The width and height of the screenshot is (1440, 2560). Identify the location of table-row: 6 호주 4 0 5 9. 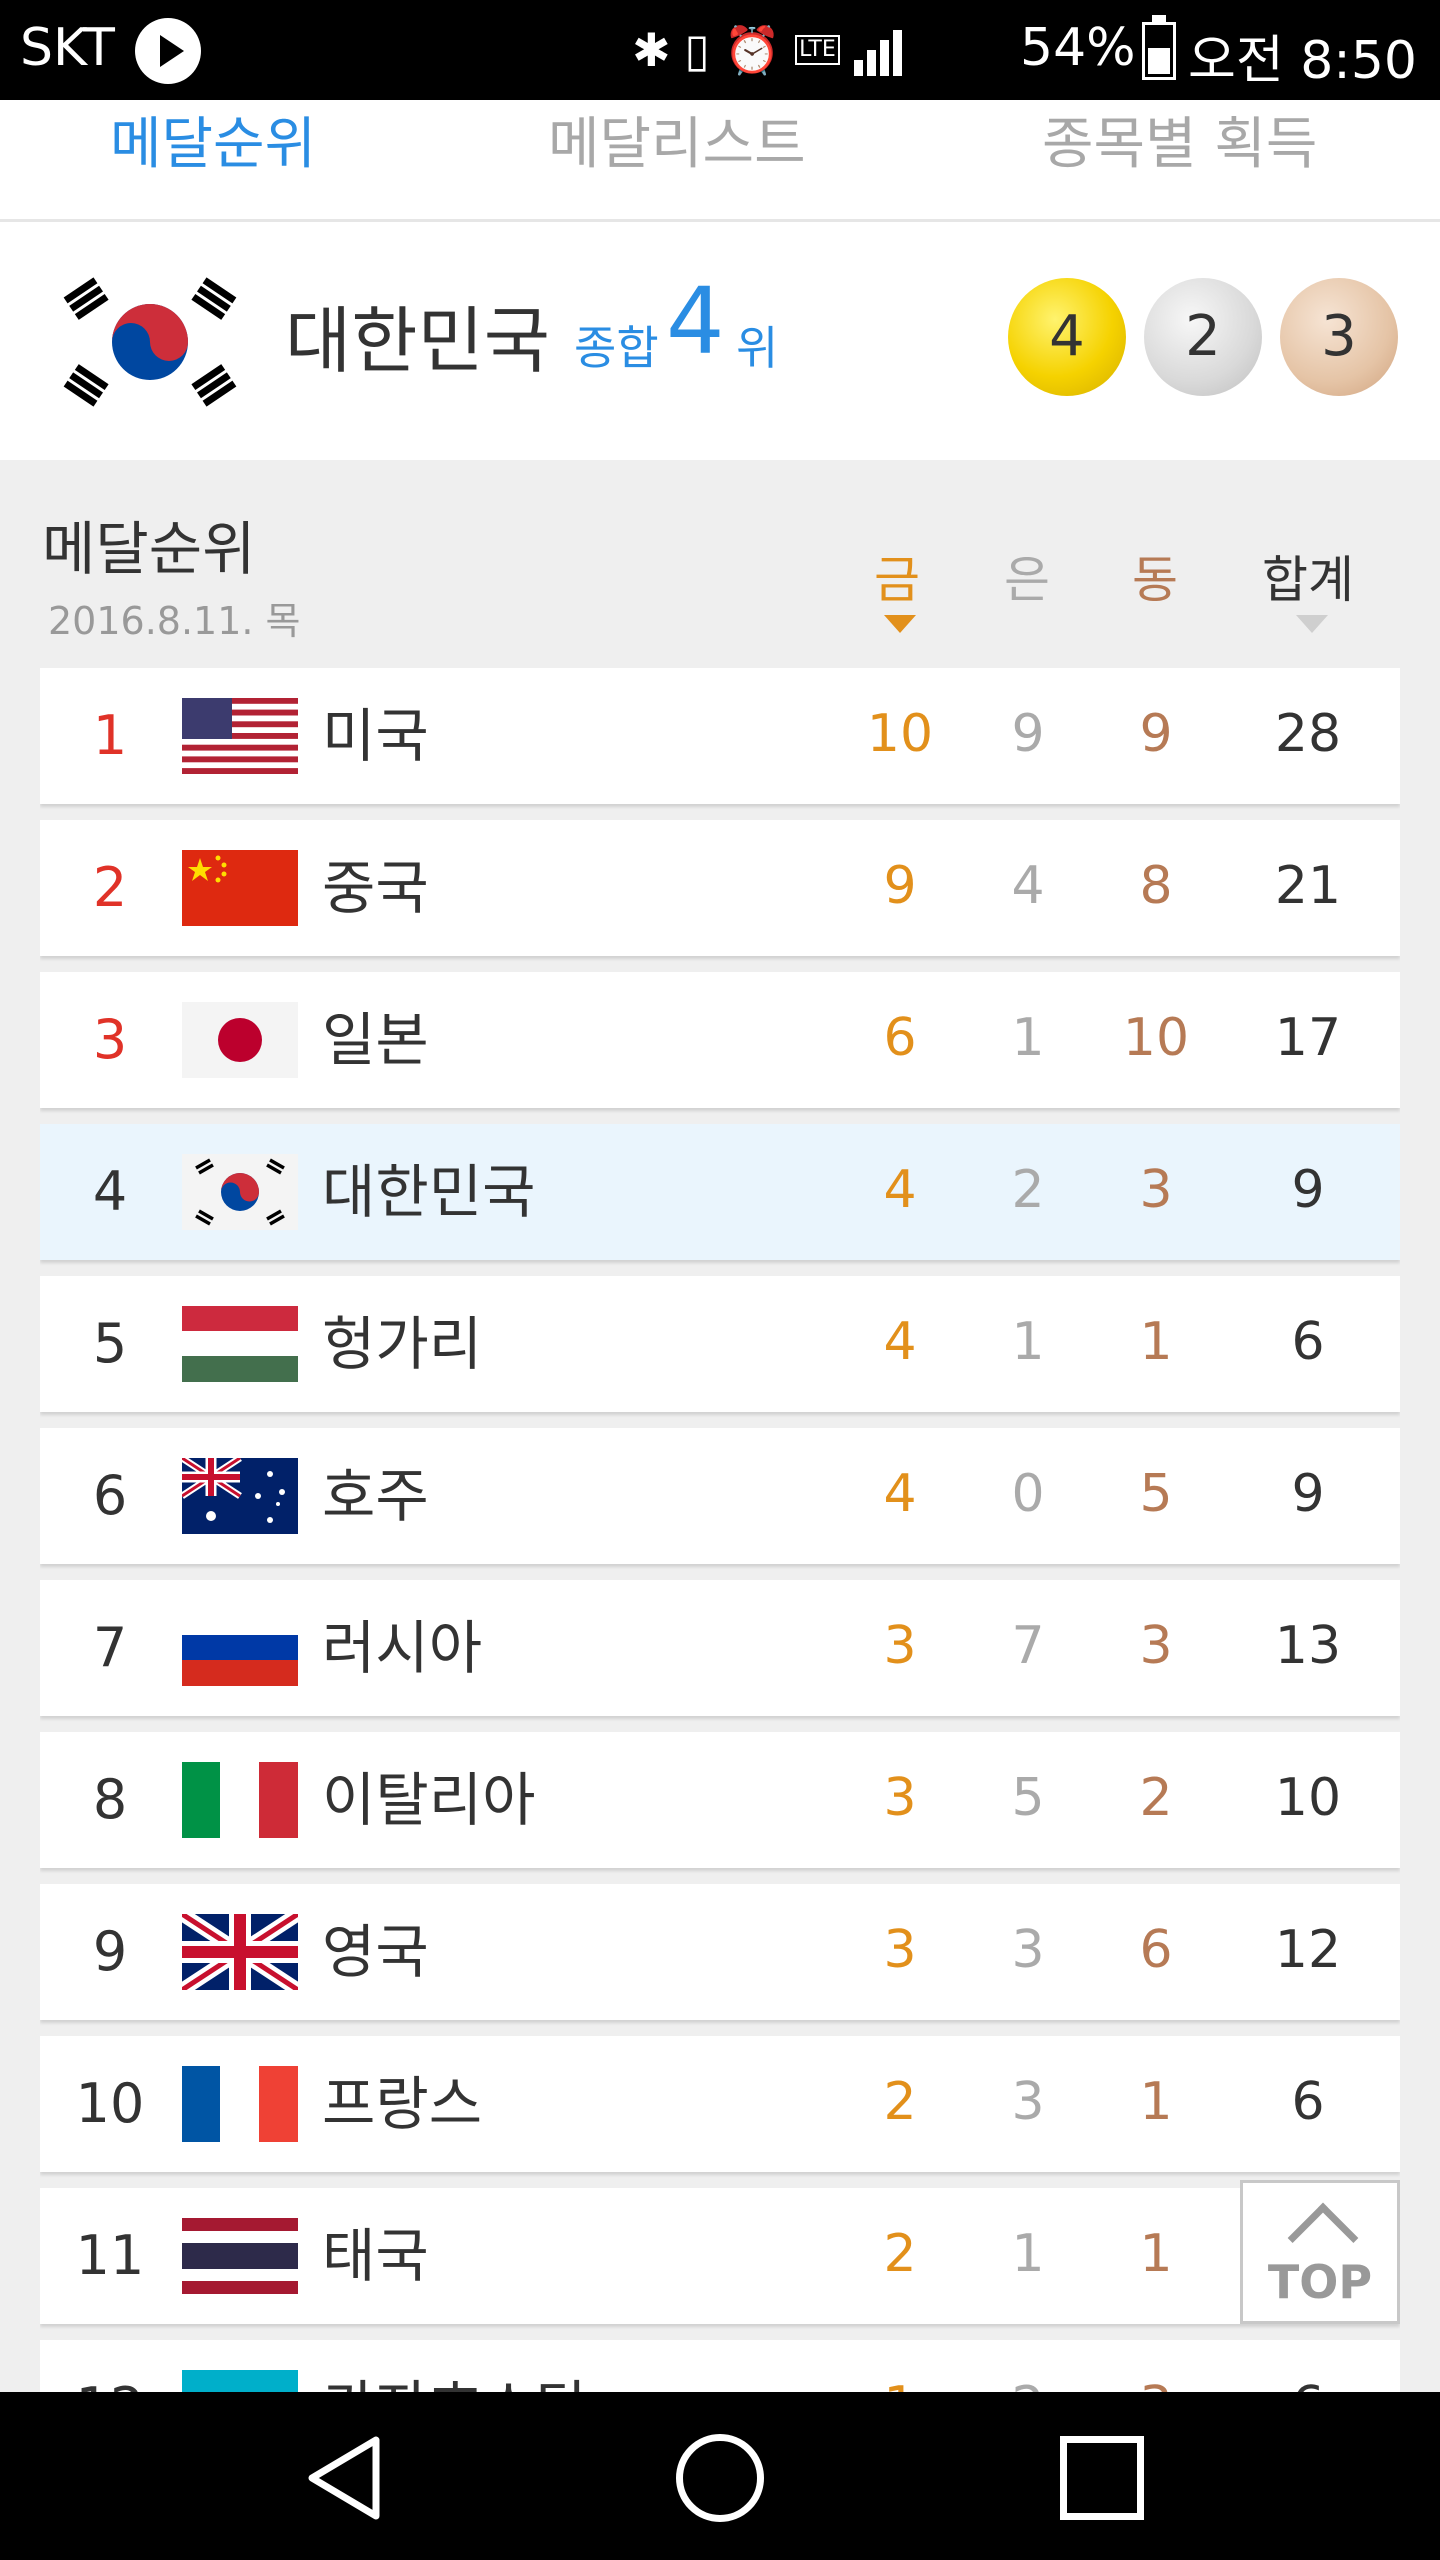
(720, 1496).